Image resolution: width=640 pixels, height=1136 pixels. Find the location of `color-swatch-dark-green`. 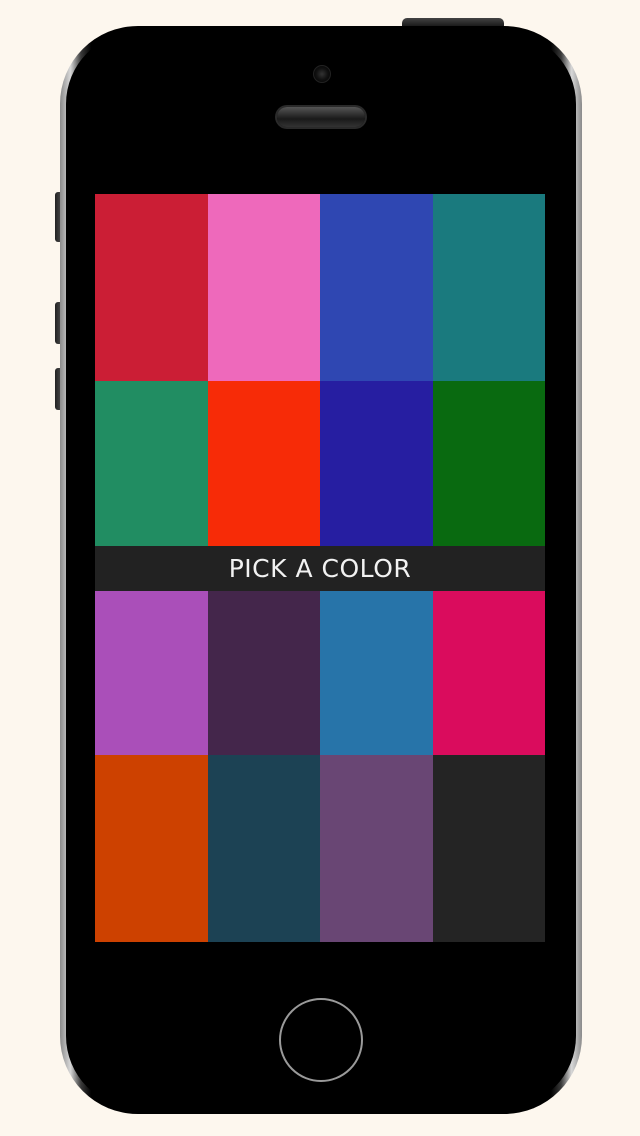

color-swatch-dark-green is located at coordinates (488, 463).